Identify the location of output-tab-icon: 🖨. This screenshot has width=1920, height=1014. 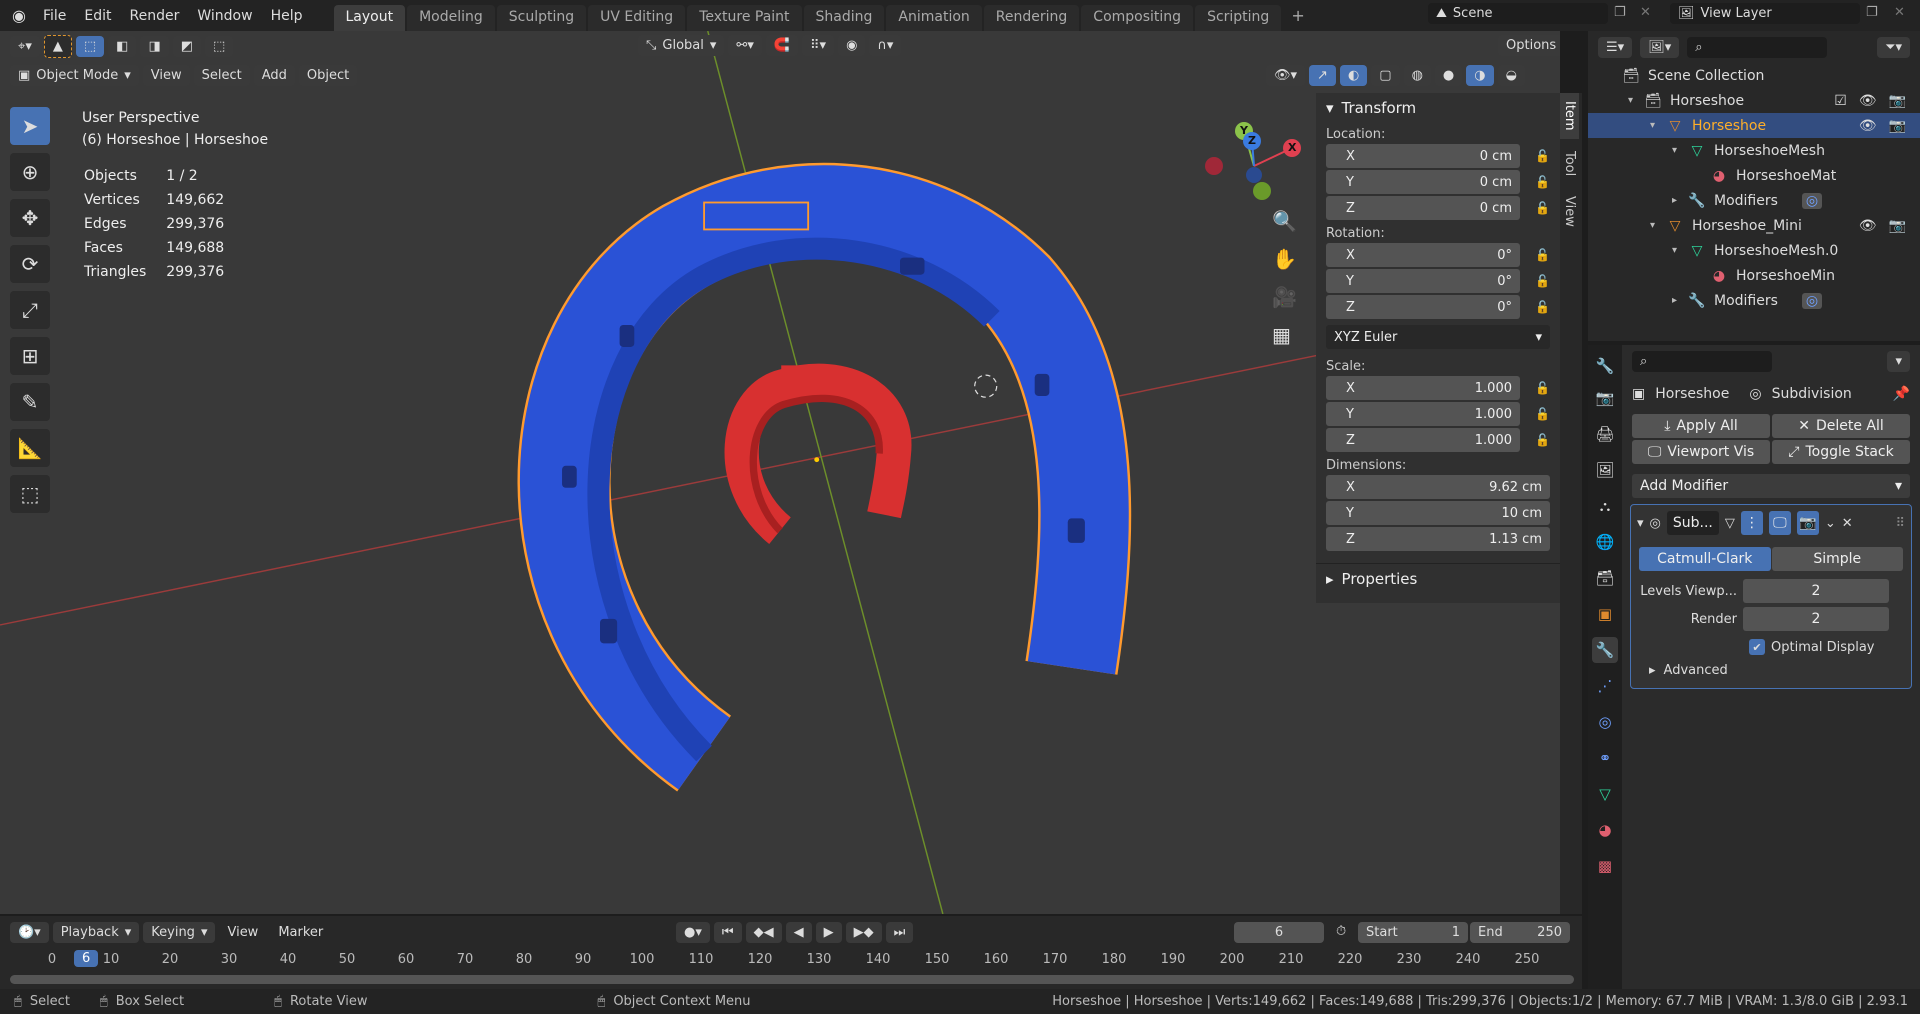
(1605, 434).